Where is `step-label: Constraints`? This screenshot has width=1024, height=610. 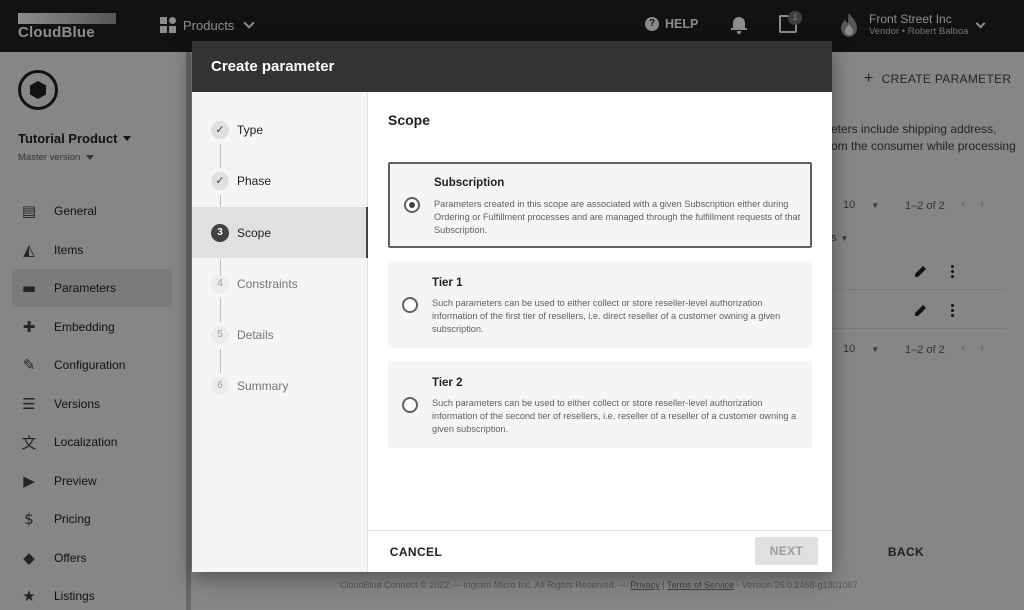 step-label: Constraints is located at coordinates (267, 283).